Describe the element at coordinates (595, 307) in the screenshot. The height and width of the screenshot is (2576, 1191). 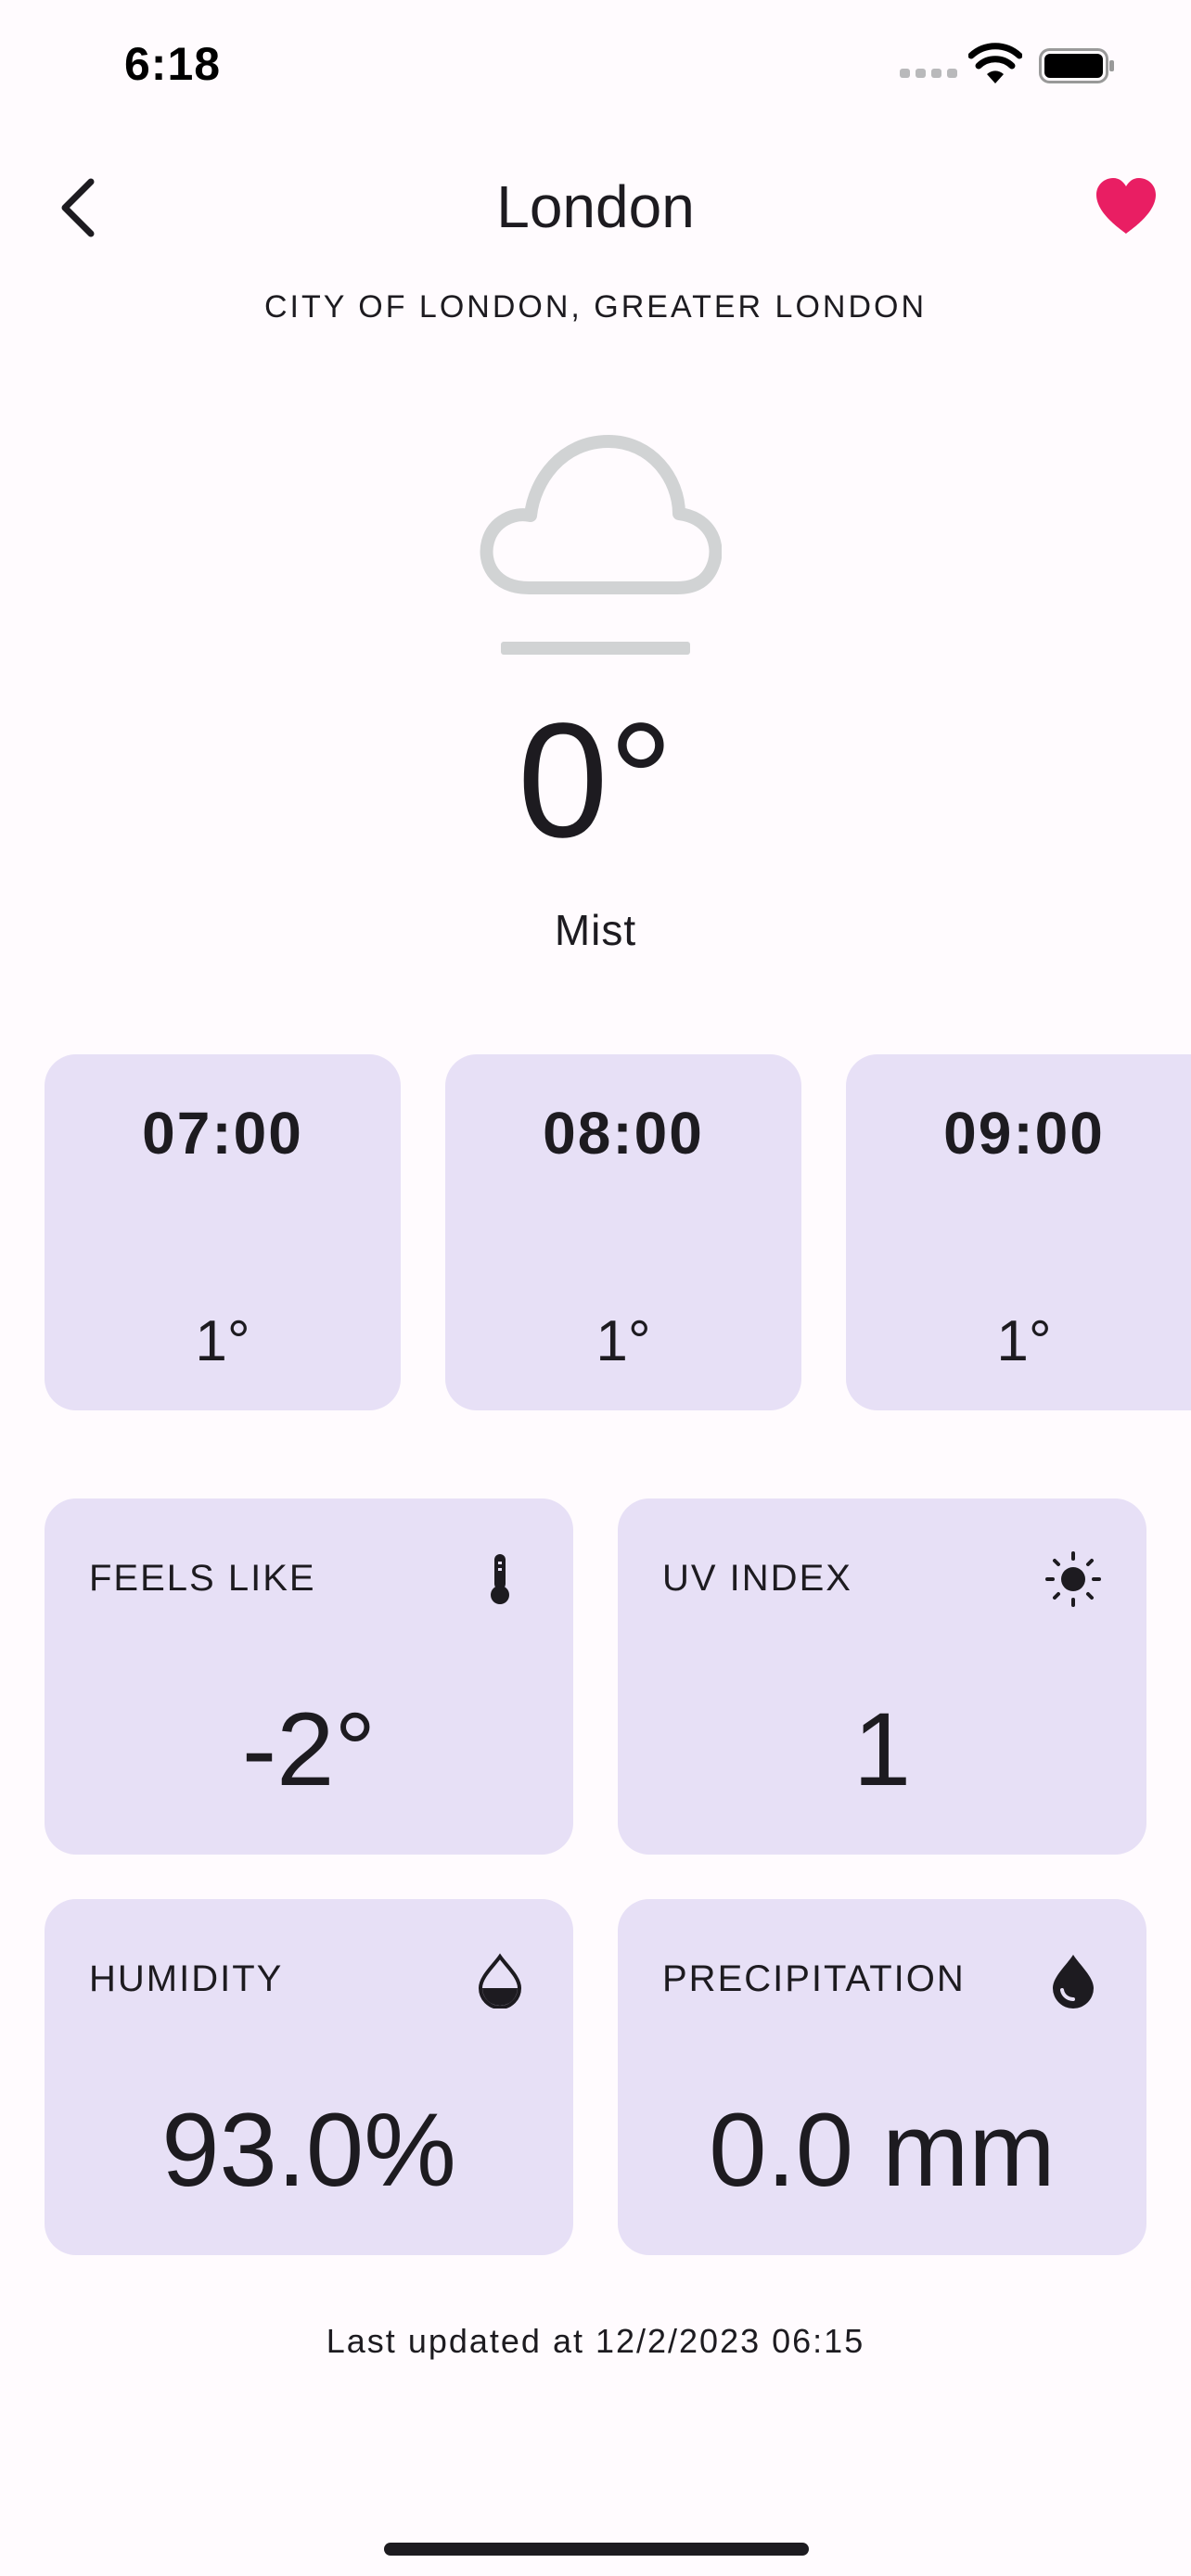
I see `location-subtitle: CITY OF LONDON, GREATER LONDON` at that location.